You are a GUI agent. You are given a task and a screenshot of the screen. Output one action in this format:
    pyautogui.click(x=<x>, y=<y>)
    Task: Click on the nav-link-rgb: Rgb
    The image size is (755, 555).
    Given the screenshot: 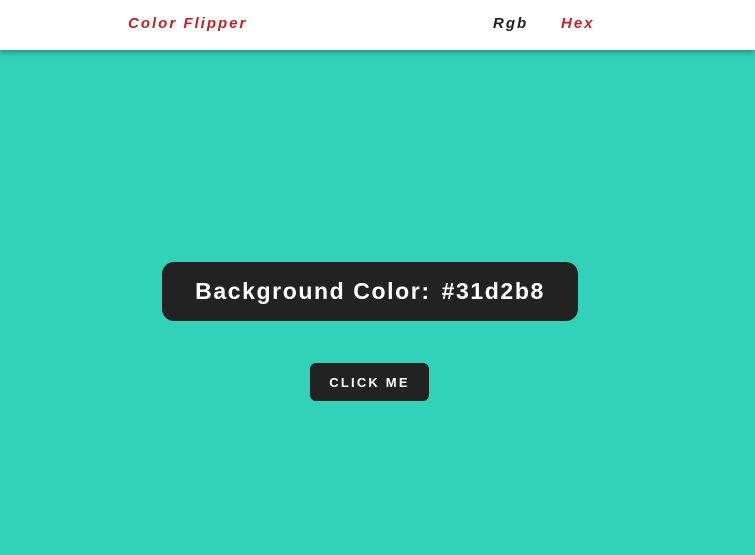 What is the action you would take?
    pyautogui.click(x=510, y=23)
    